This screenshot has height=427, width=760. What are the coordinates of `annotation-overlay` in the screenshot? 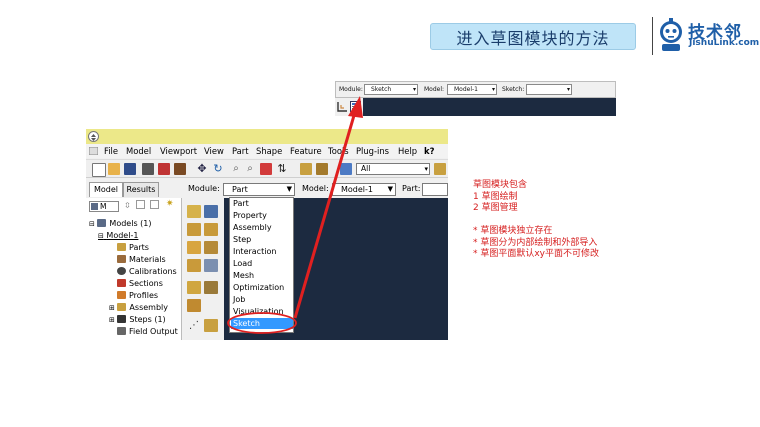 It's located at (295, 215).